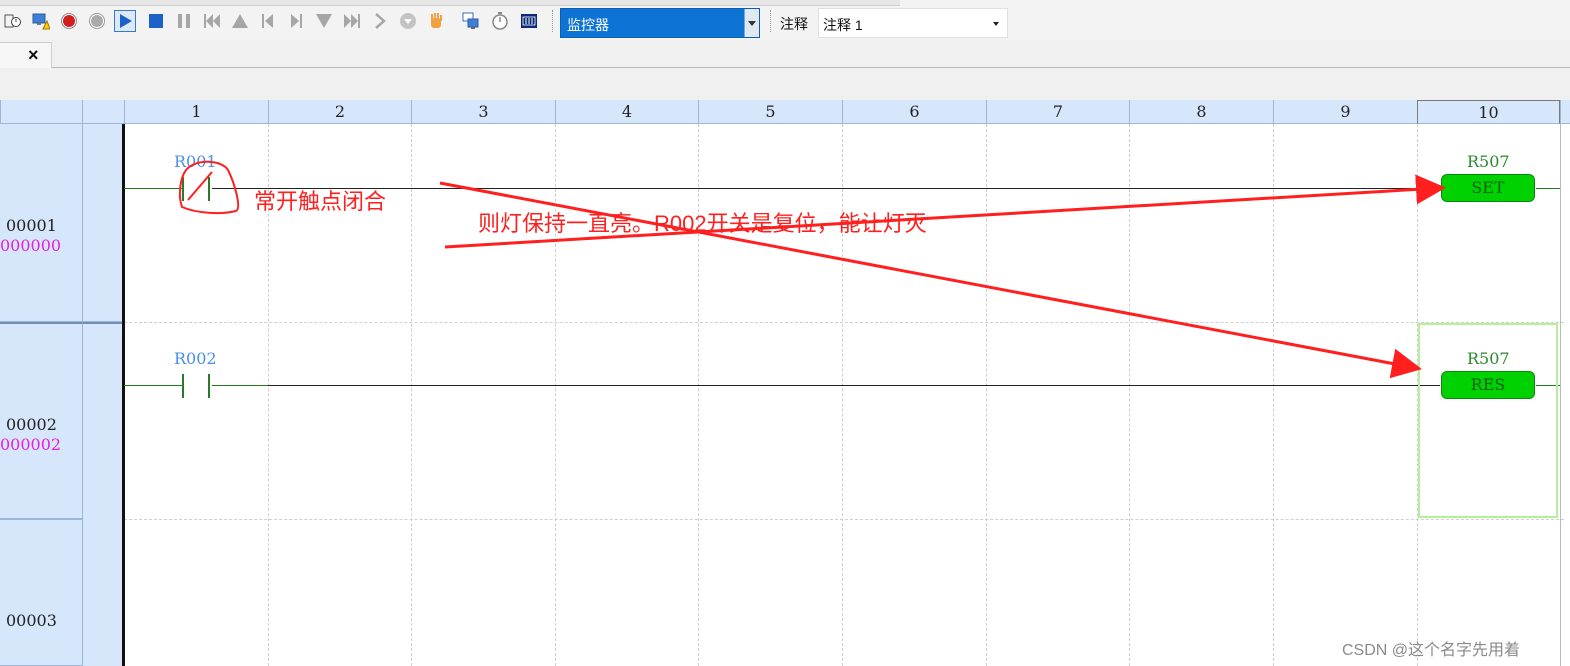 The height and width of the screenshot is (666, 1570). I want to click on toolbar: 监控器 注释 注释 1, so click(785, 20).